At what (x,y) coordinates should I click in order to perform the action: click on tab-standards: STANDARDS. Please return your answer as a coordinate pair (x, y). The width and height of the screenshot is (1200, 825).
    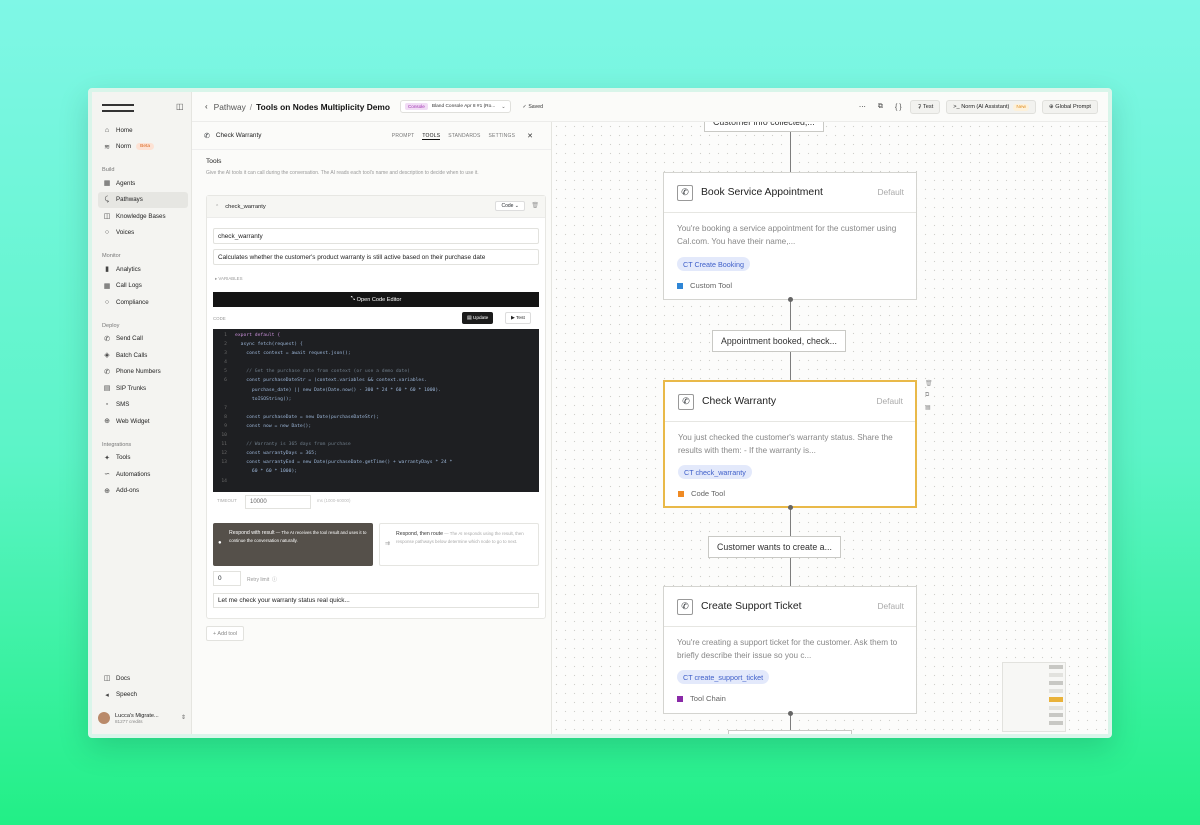
    Looking at the image, I should click on (464, 136).